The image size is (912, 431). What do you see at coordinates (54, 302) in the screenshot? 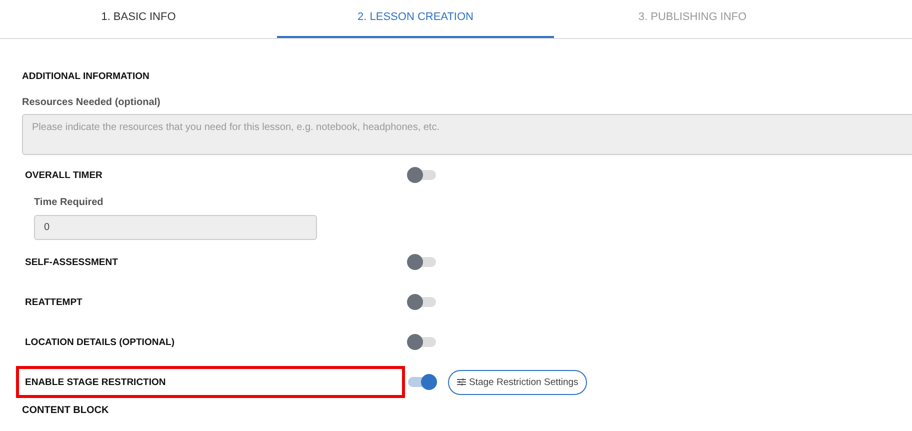
I see `setting-label: REATTEMPT` at bounding box center [54, 302].